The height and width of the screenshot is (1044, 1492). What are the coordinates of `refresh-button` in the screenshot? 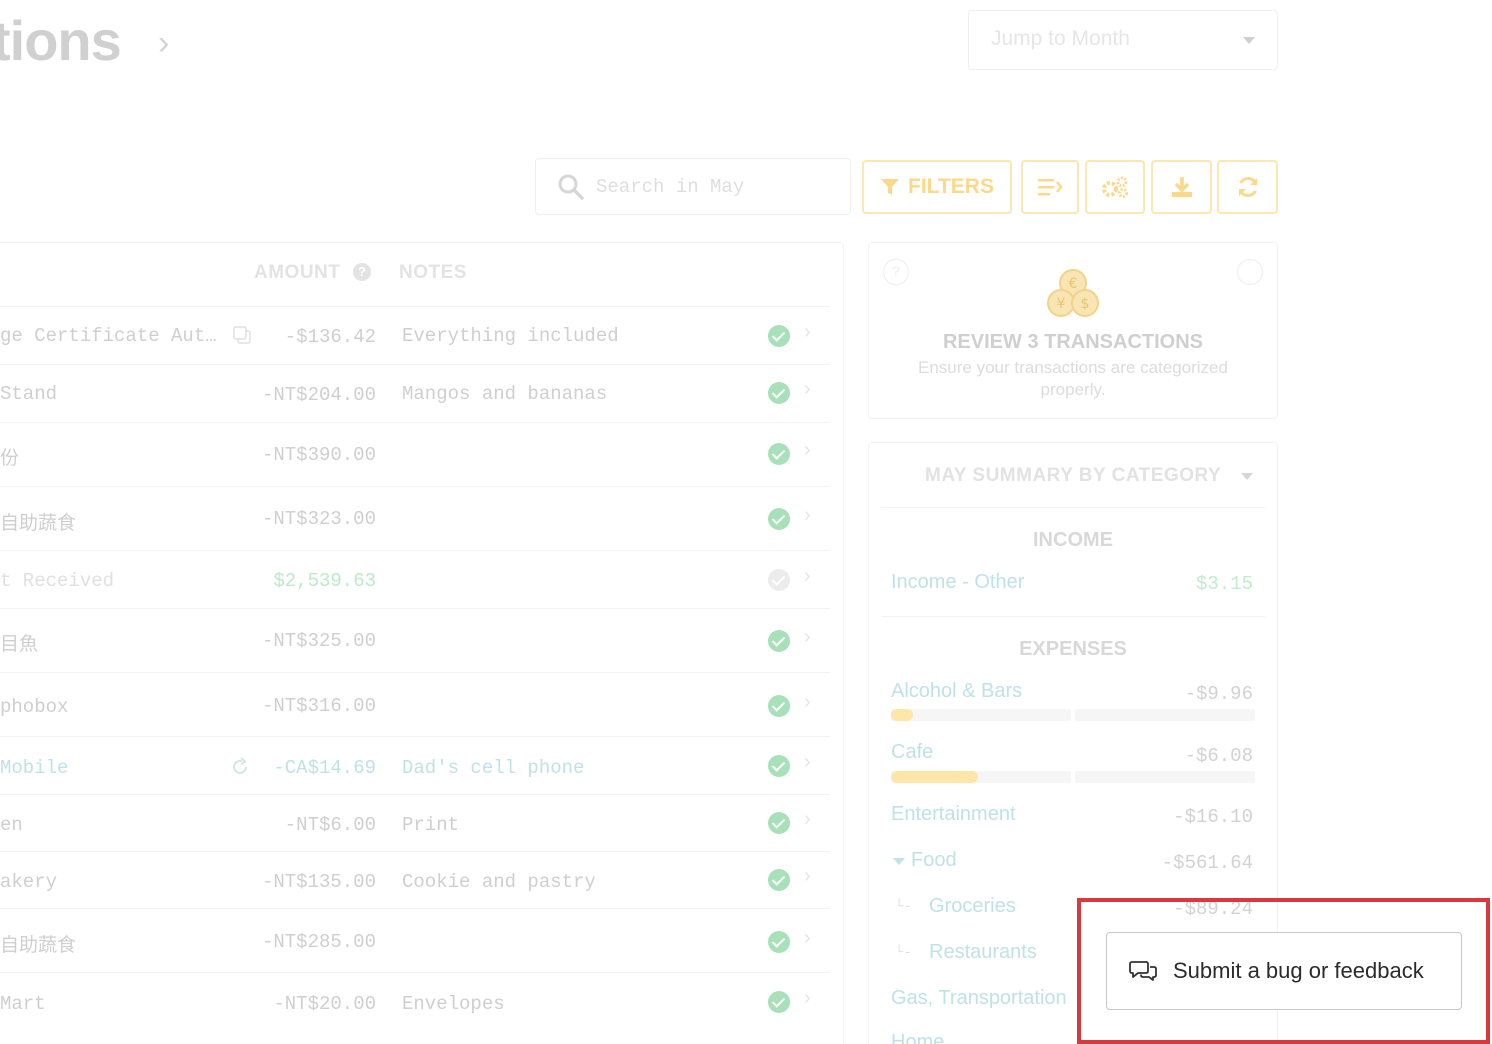 It's located at (1247, 187).